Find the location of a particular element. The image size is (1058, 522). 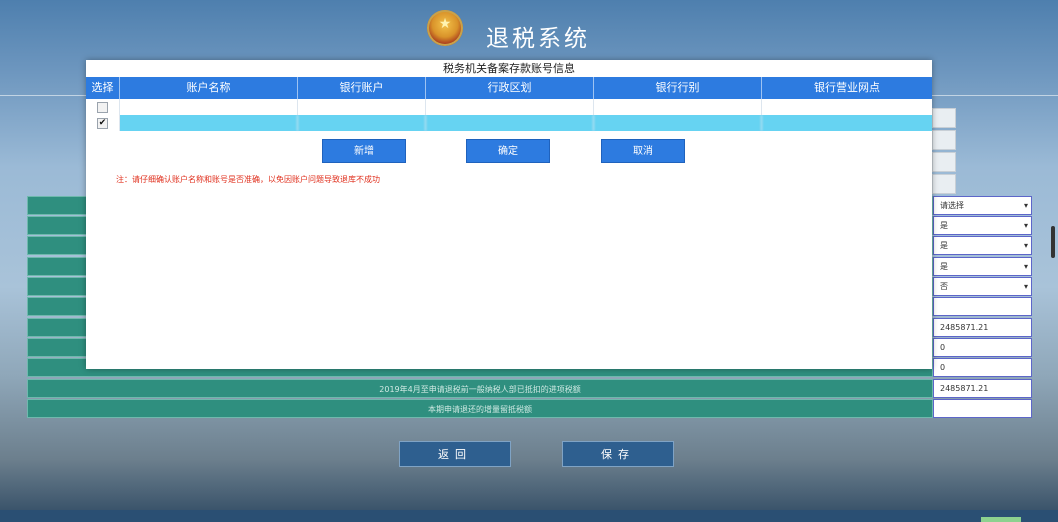

table-header: 选择 账户名称 银行账户 行政区划 银行行别 银行营业网点 is located at coordinates (509, 88).